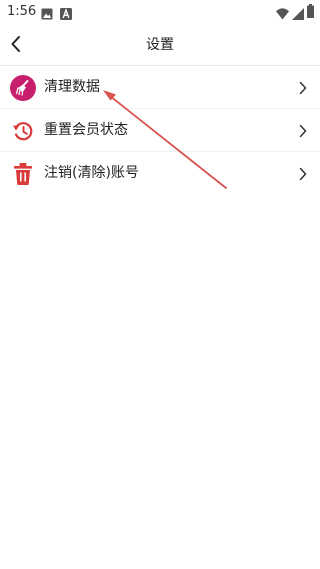 The height and width of the screenshot is (569, 320). Describe the element at coordinates (23, 88) in the screenshot. I see `broom-icon` at that location.